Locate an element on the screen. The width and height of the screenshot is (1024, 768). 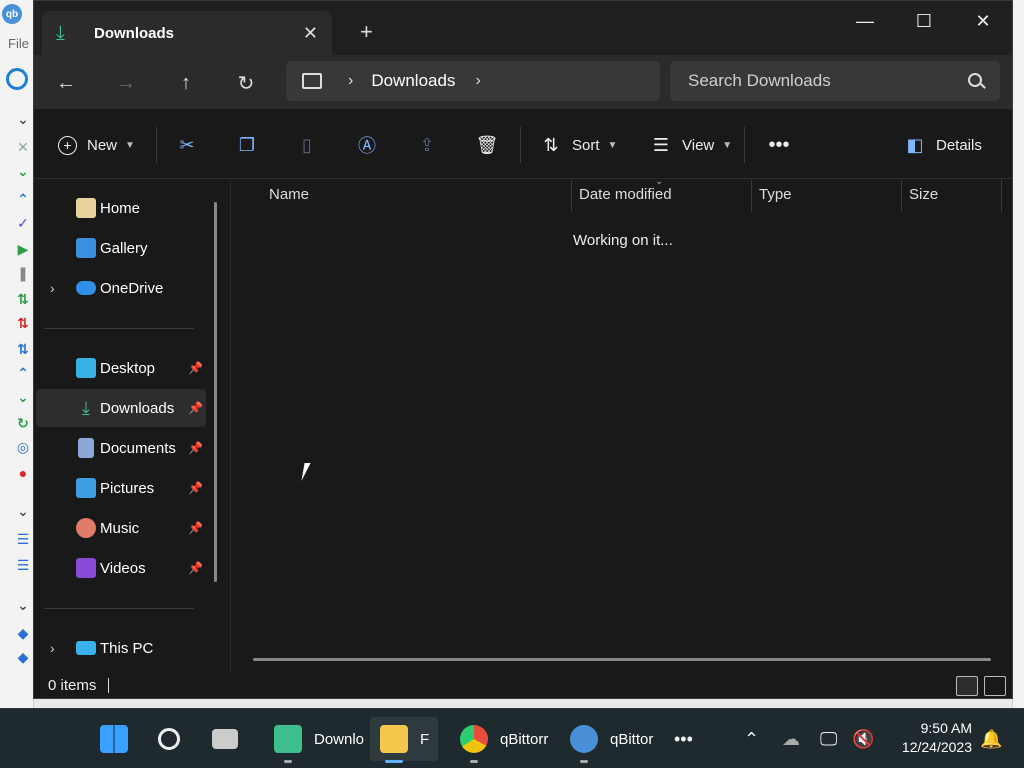
bg-down-icon: ⌄ is located at coordinates (23, 171).